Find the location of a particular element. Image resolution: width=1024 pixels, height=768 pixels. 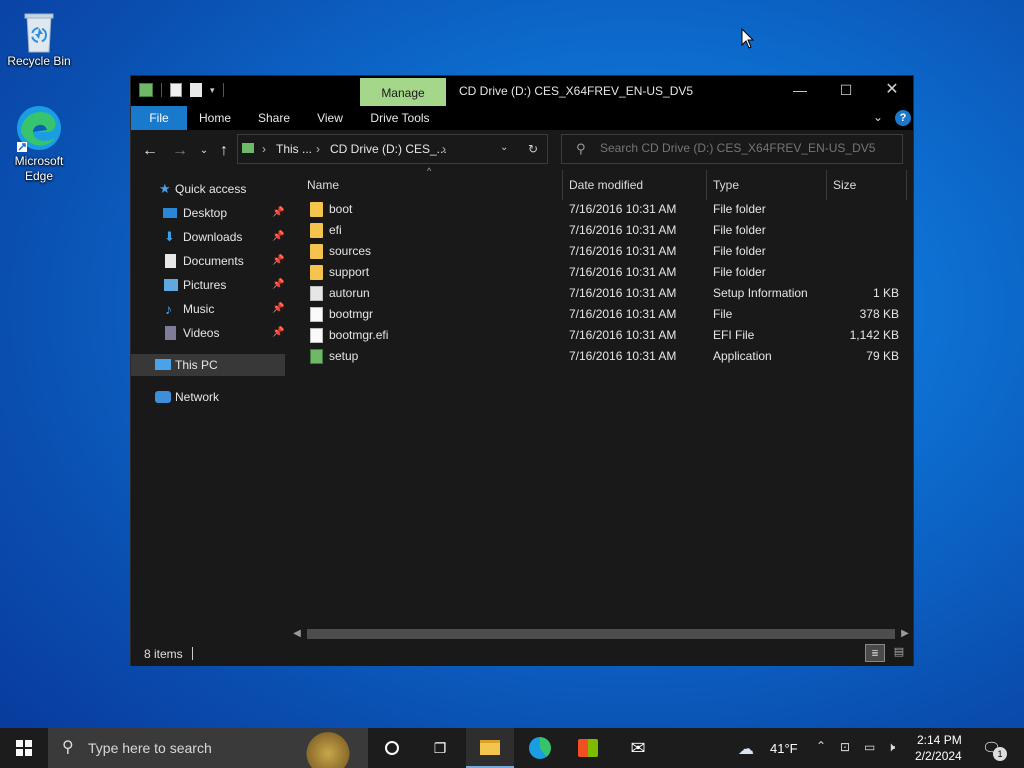

nav-label: Quick access is located at coordinates (211, 189).